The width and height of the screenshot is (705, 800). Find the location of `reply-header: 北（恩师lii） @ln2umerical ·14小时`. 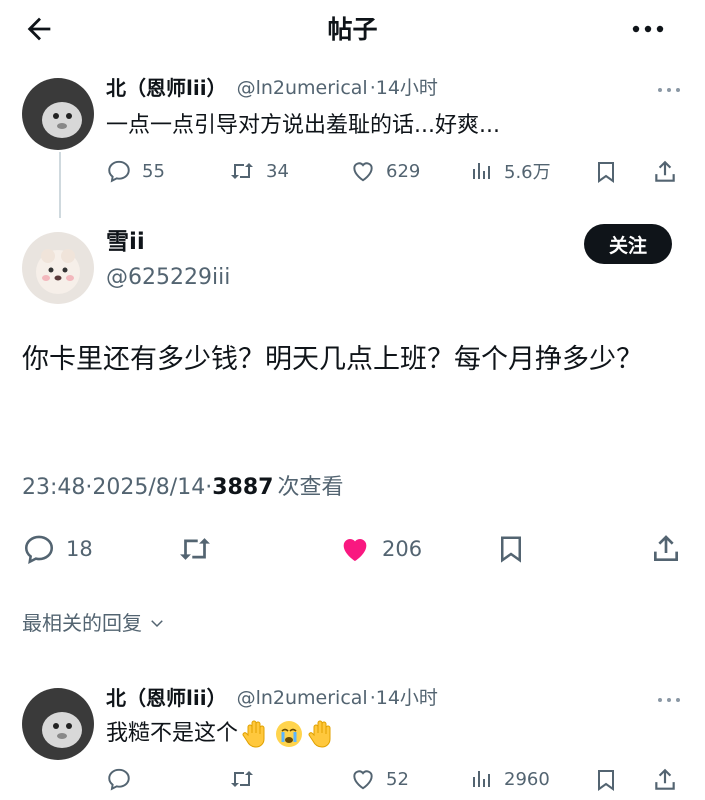

reply-header: 北（恩师lii） @ln2umerical ·14小时 is located at coordinates (272, 698).